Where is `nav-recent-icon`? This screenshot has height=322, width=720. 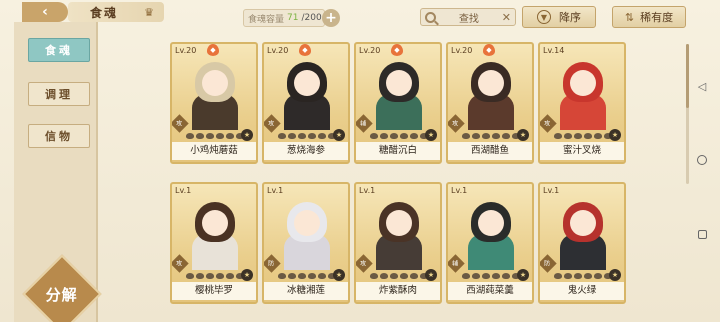
nav-recent-icon is located at coordinates (702, 234).